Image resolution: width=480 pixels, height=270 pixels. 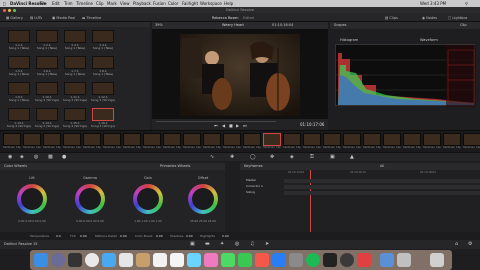 I want to click on menu-view: View, so click(x=125, y=3).